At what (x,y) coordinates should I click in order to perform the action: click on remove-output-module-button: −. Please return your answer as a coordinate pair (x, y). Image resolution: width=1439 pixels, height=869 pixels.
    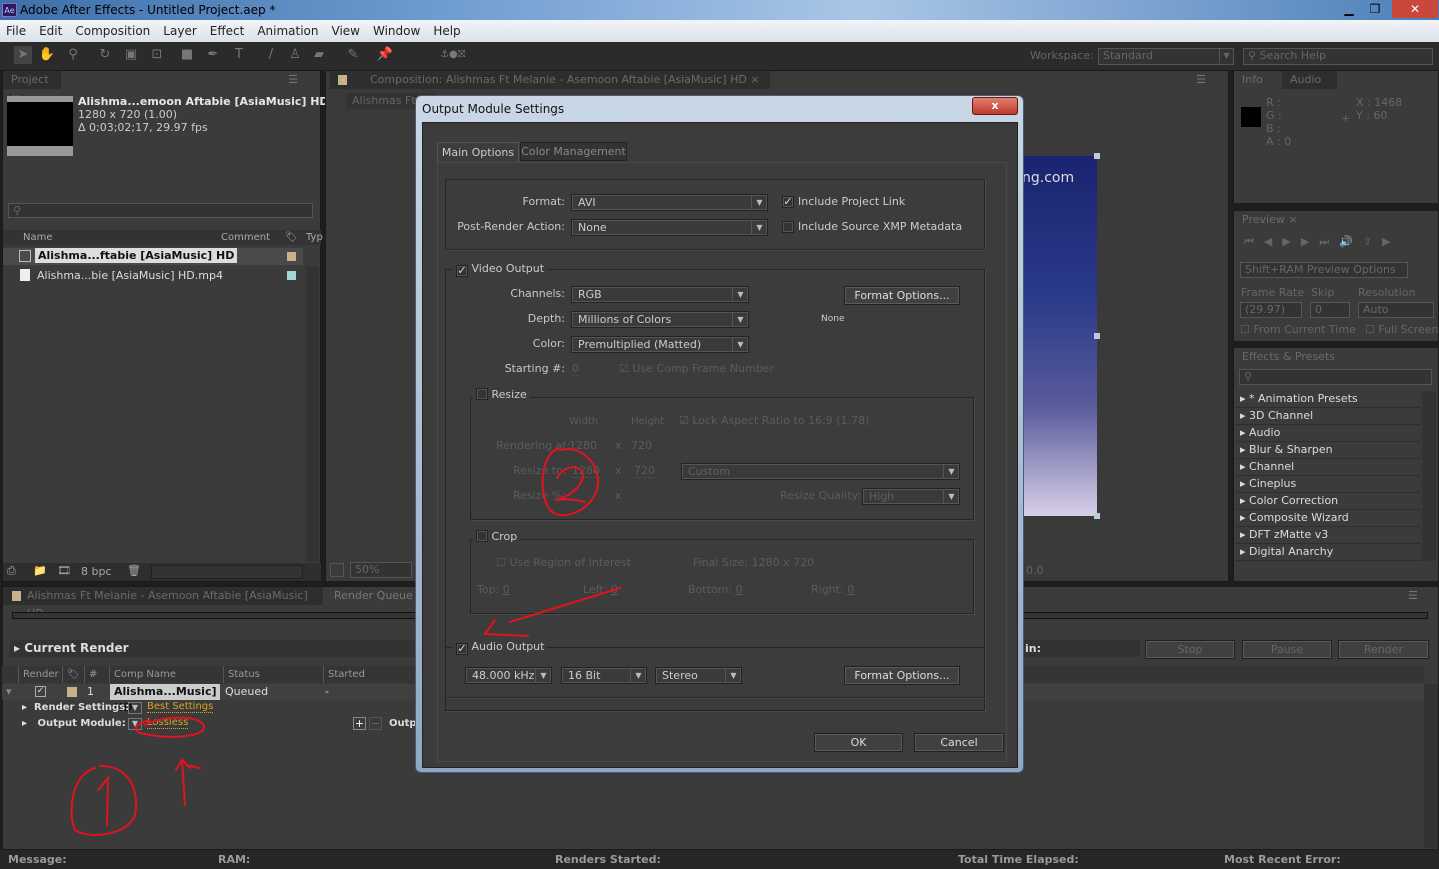
    Looking at the image, I should click on (375, 723).